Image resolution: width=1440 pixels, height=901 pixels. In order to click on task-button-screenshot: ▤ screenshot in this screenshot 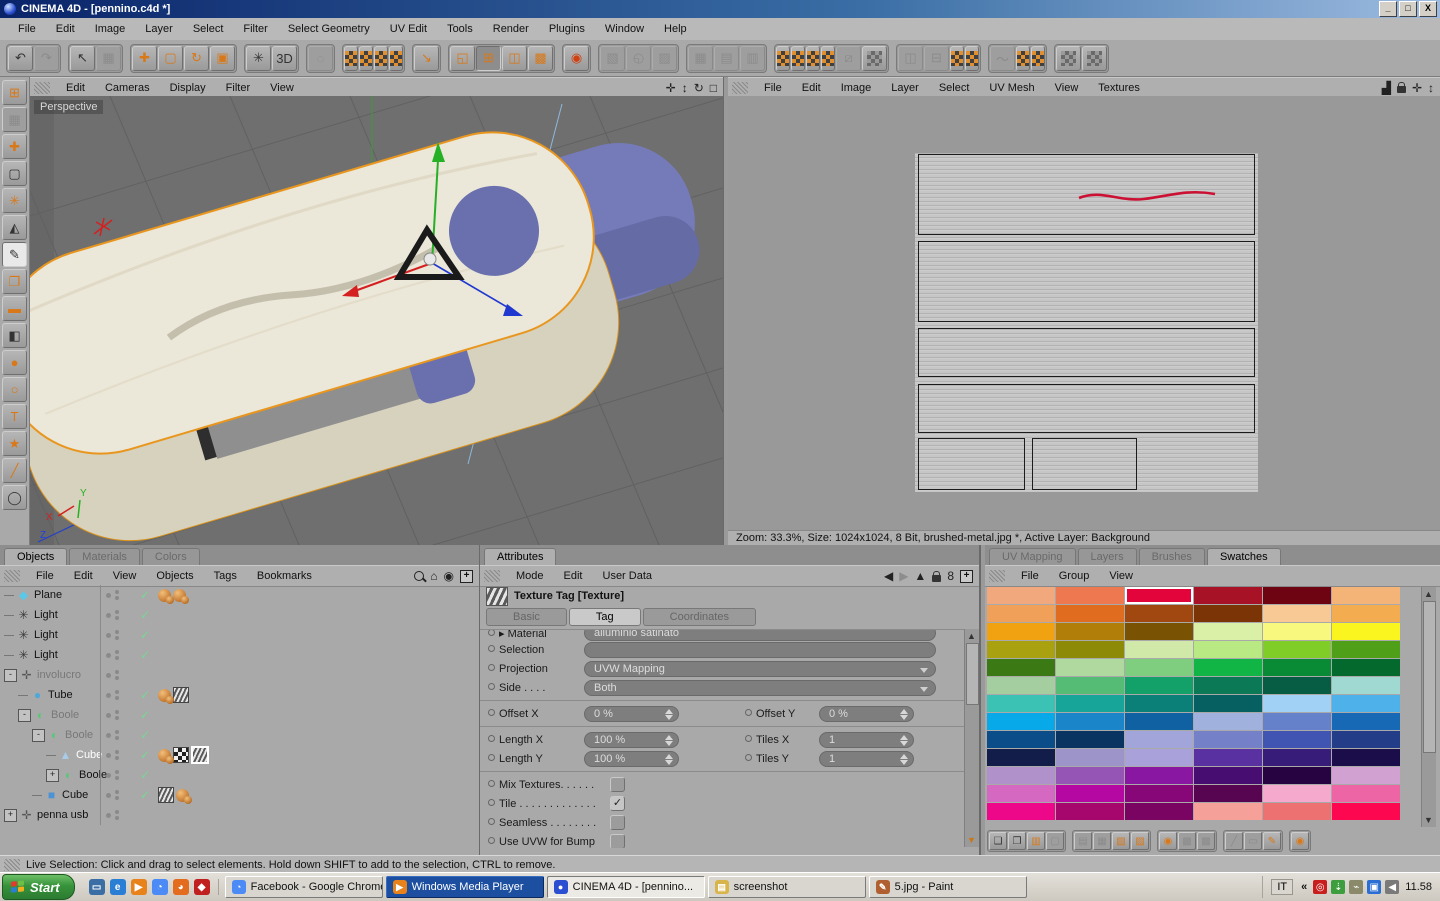, I will do `click(786, 887)`.